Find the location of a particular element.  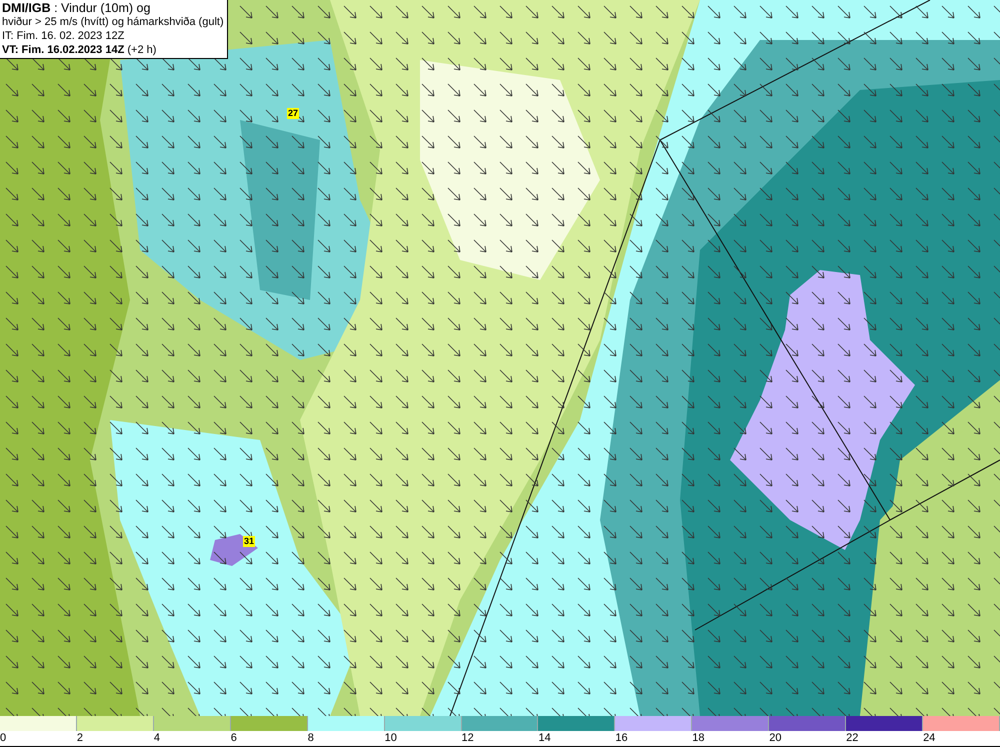

header-text: hviður > 25 m/s (hvítt) og hámarkshviða (gult) is located at coordinates (113, 22).